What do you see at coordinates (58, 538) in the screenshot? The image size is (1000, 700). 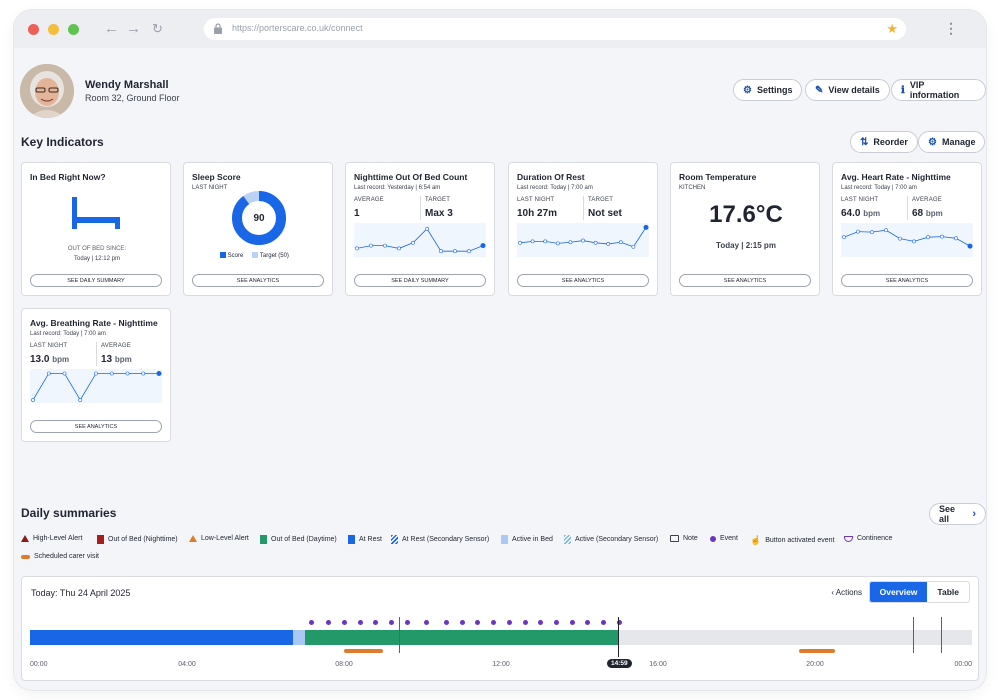 I see `legend-label: High-Level Alert` at bounding box center [58, 538].